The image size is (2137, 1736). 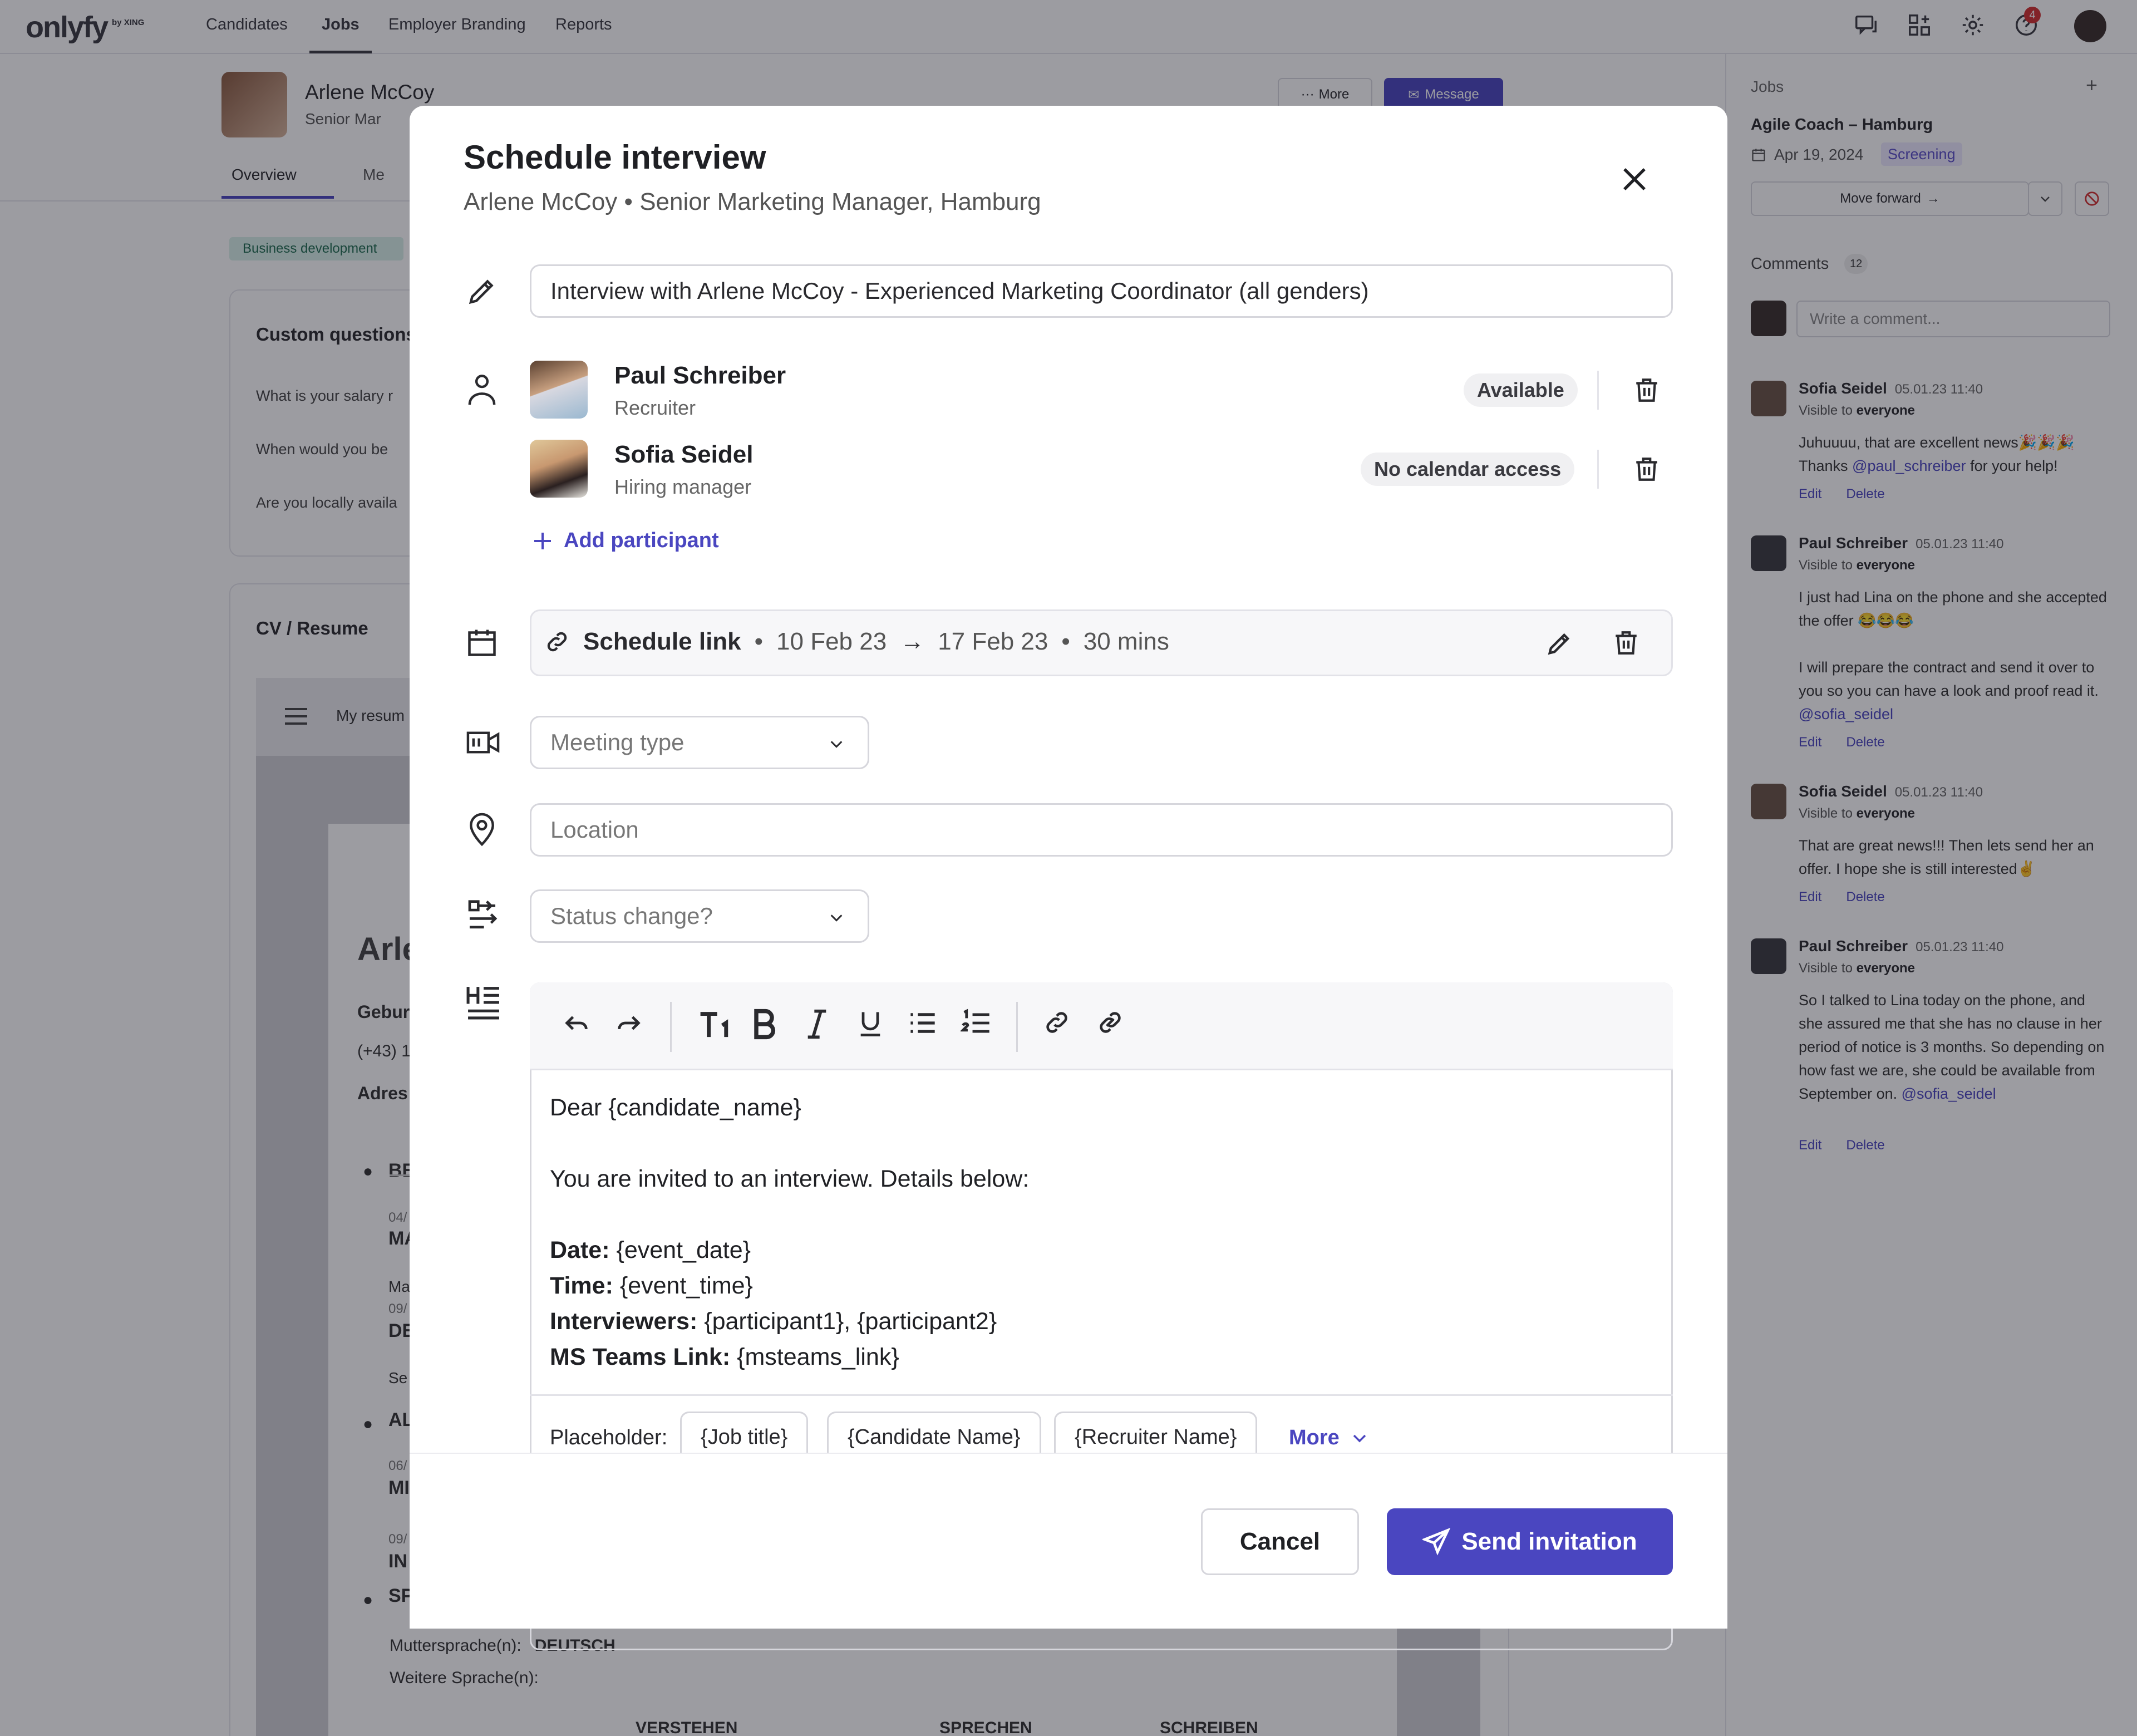 I want to click on arrow-right-icon: →, so click(x=912, y=641).